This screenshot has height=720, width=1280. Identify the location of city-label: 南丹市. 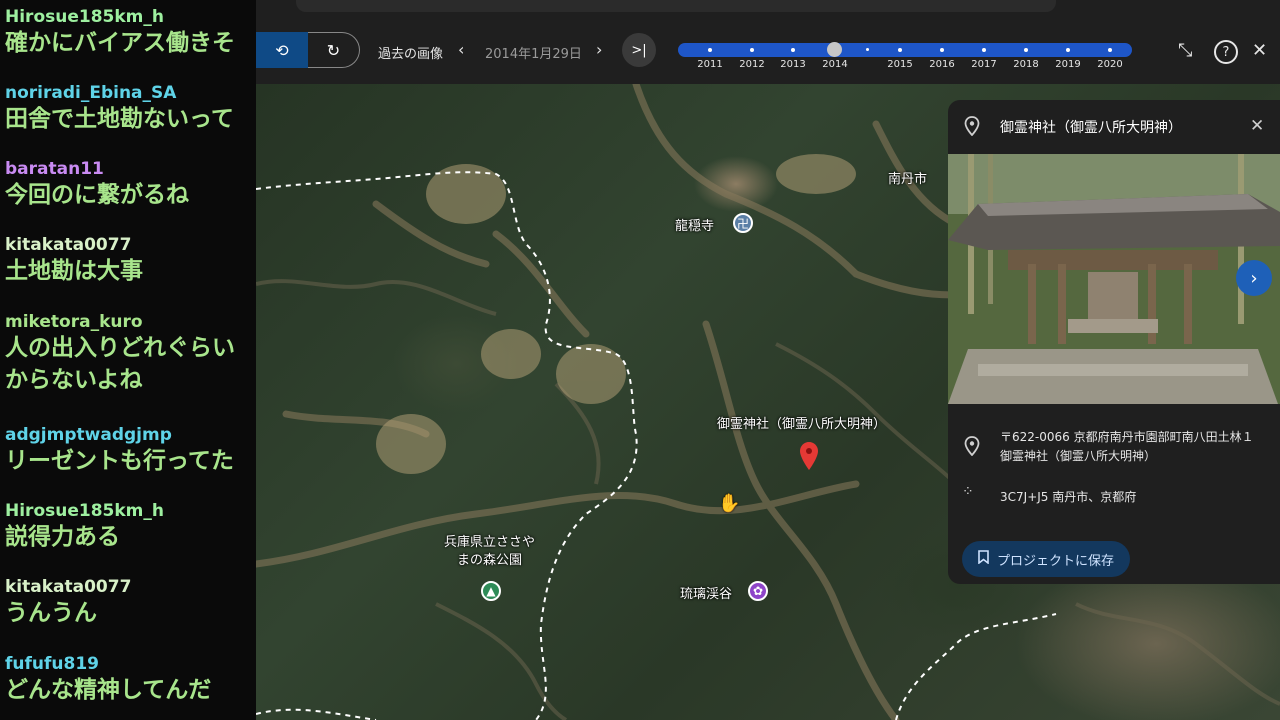
(907, 177).